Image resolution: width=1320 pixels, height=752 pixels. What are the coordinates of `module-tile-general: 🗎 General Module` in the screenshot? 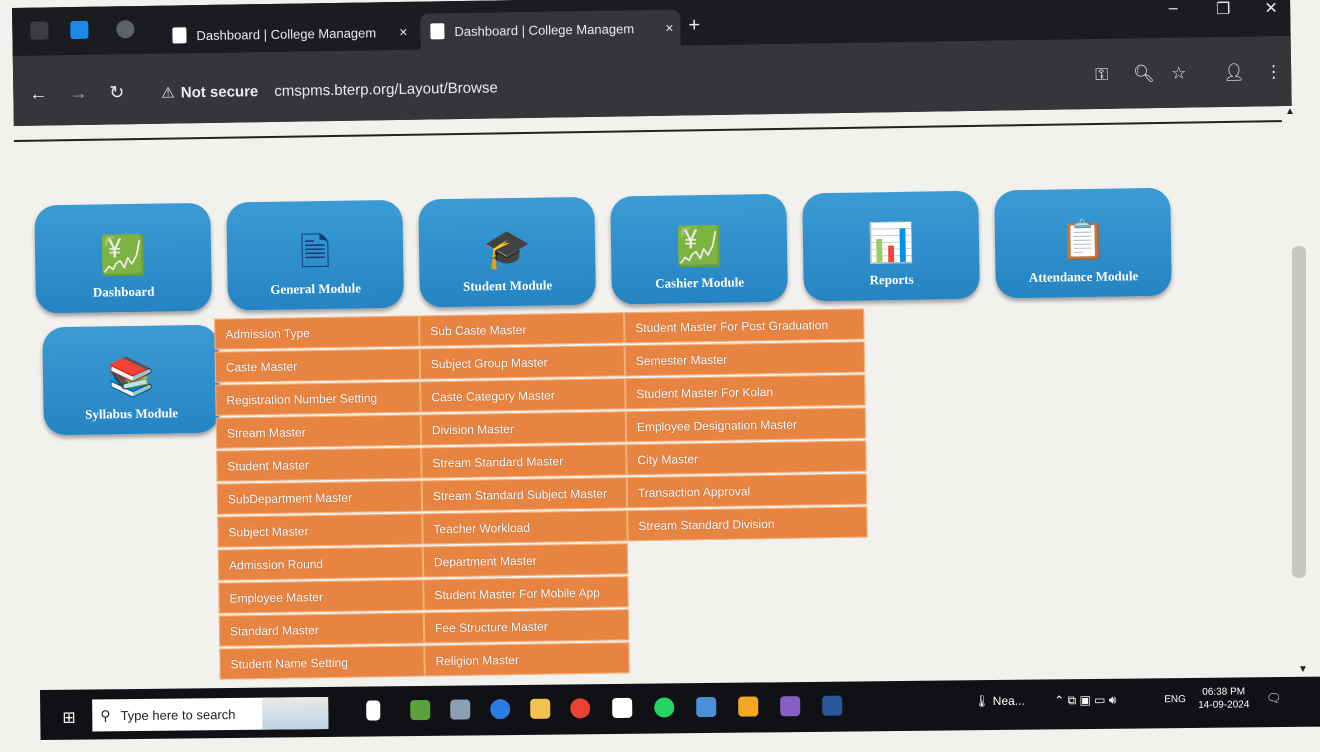 It's located at (315, 255).